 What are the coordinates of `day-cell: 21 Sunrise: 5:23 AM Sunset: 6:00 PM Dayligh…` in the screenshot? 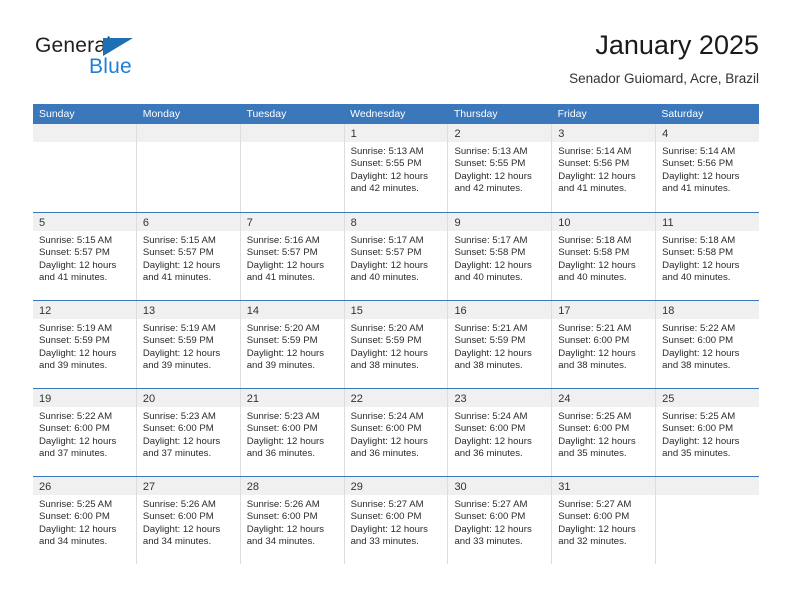 It's located at (292, 432).